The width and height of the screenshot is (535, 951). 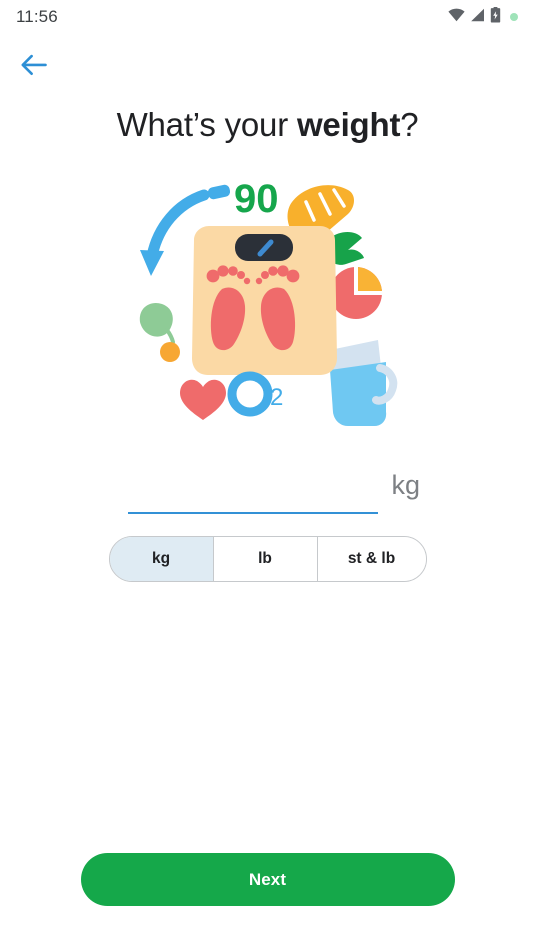 What do you see at coordinates (157, 323) in the screenshot?
I see `leaf-icon` at bounding box center [157, 323].